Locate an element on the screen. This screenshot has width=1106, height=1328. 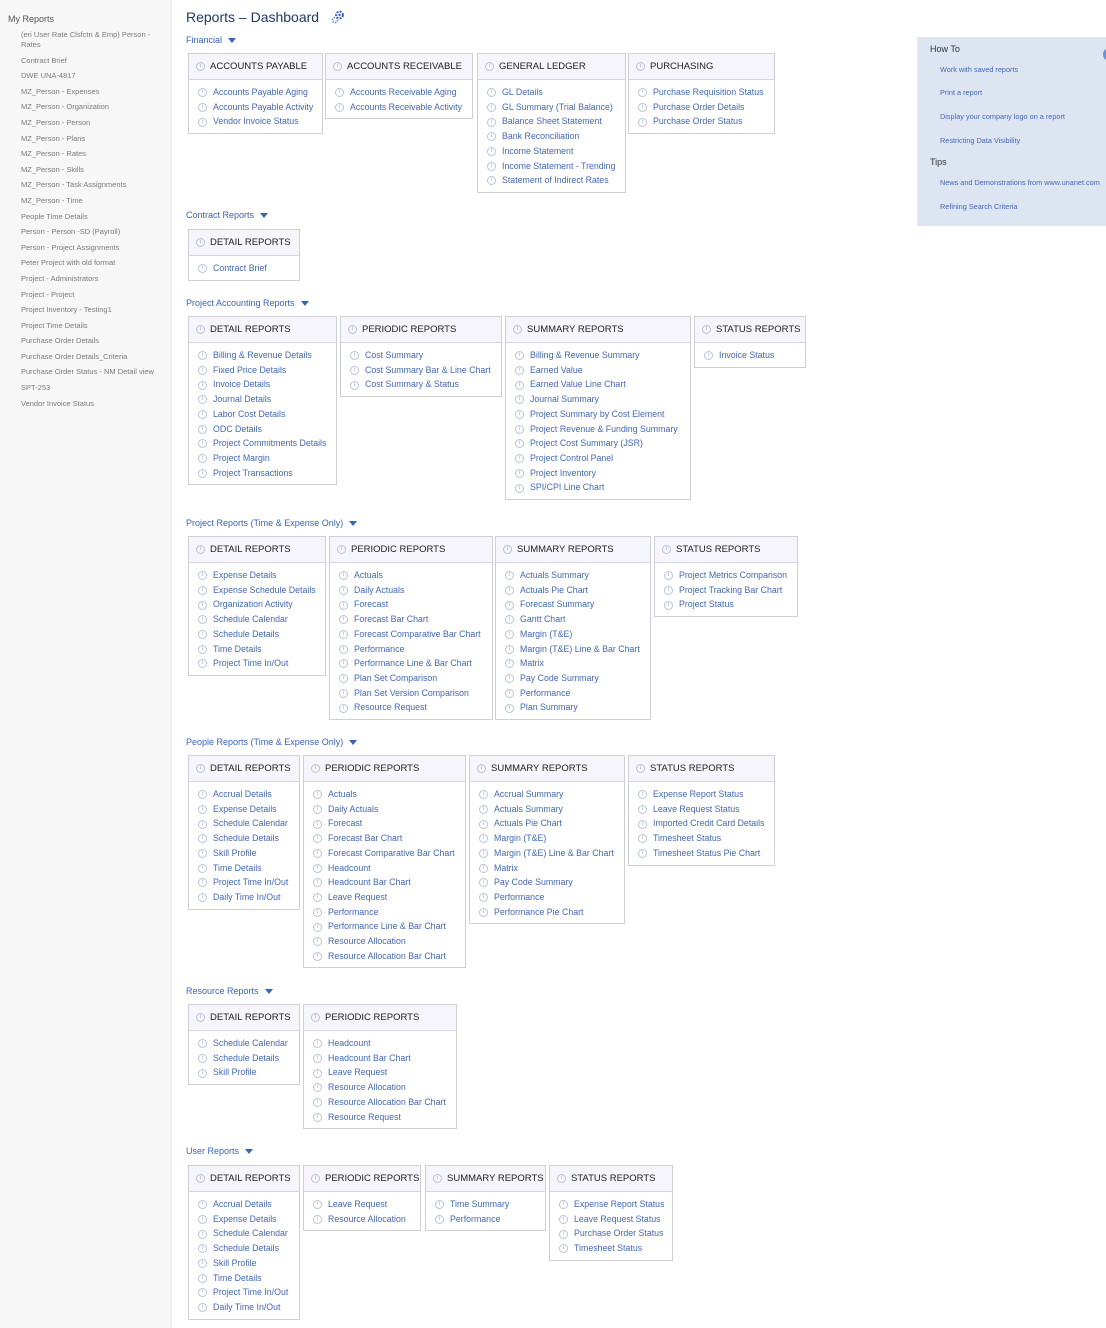
report-link: i Earned Value Line Chart is located at coordinates (602, 384).